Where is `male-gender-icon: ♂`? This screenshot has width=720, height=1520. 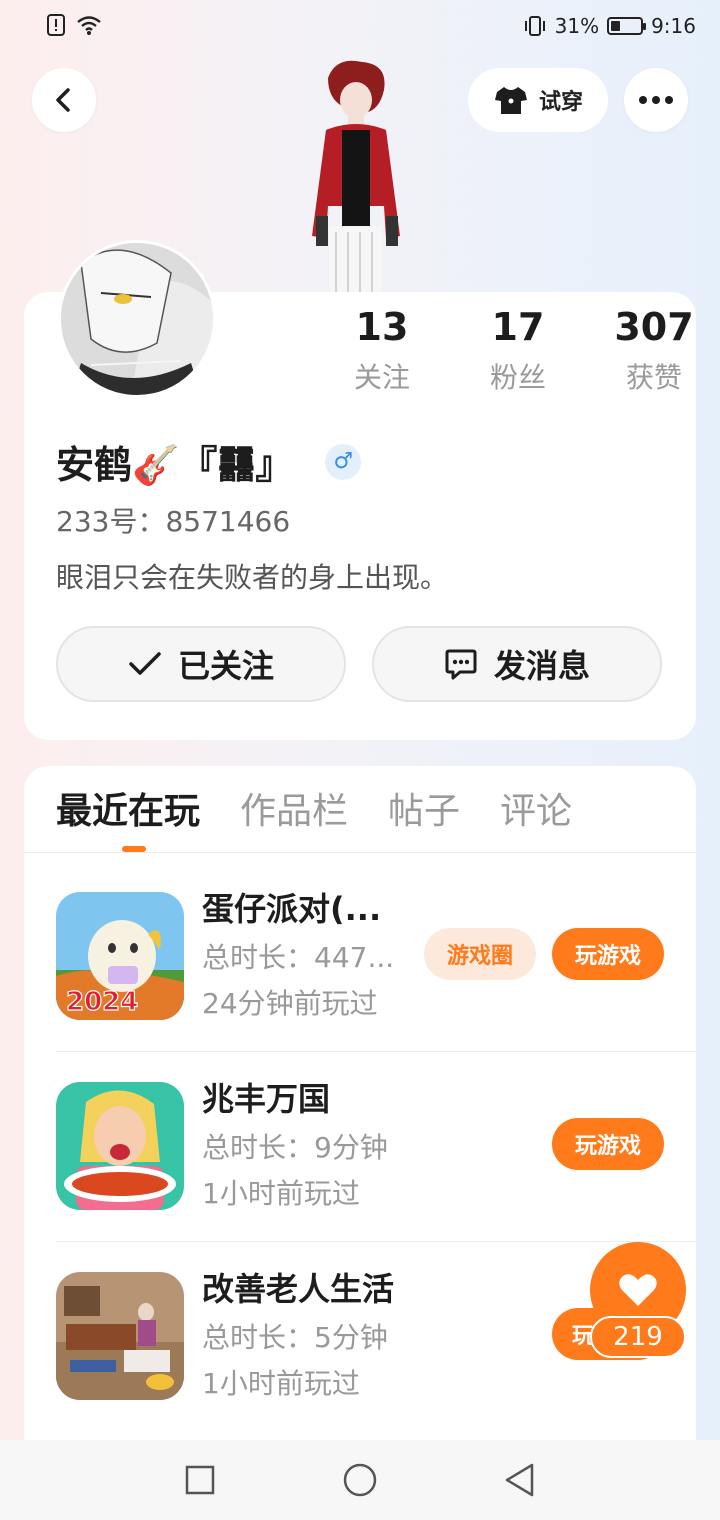 male-gender-icon: ♂ is located at coordinates (343, 461).